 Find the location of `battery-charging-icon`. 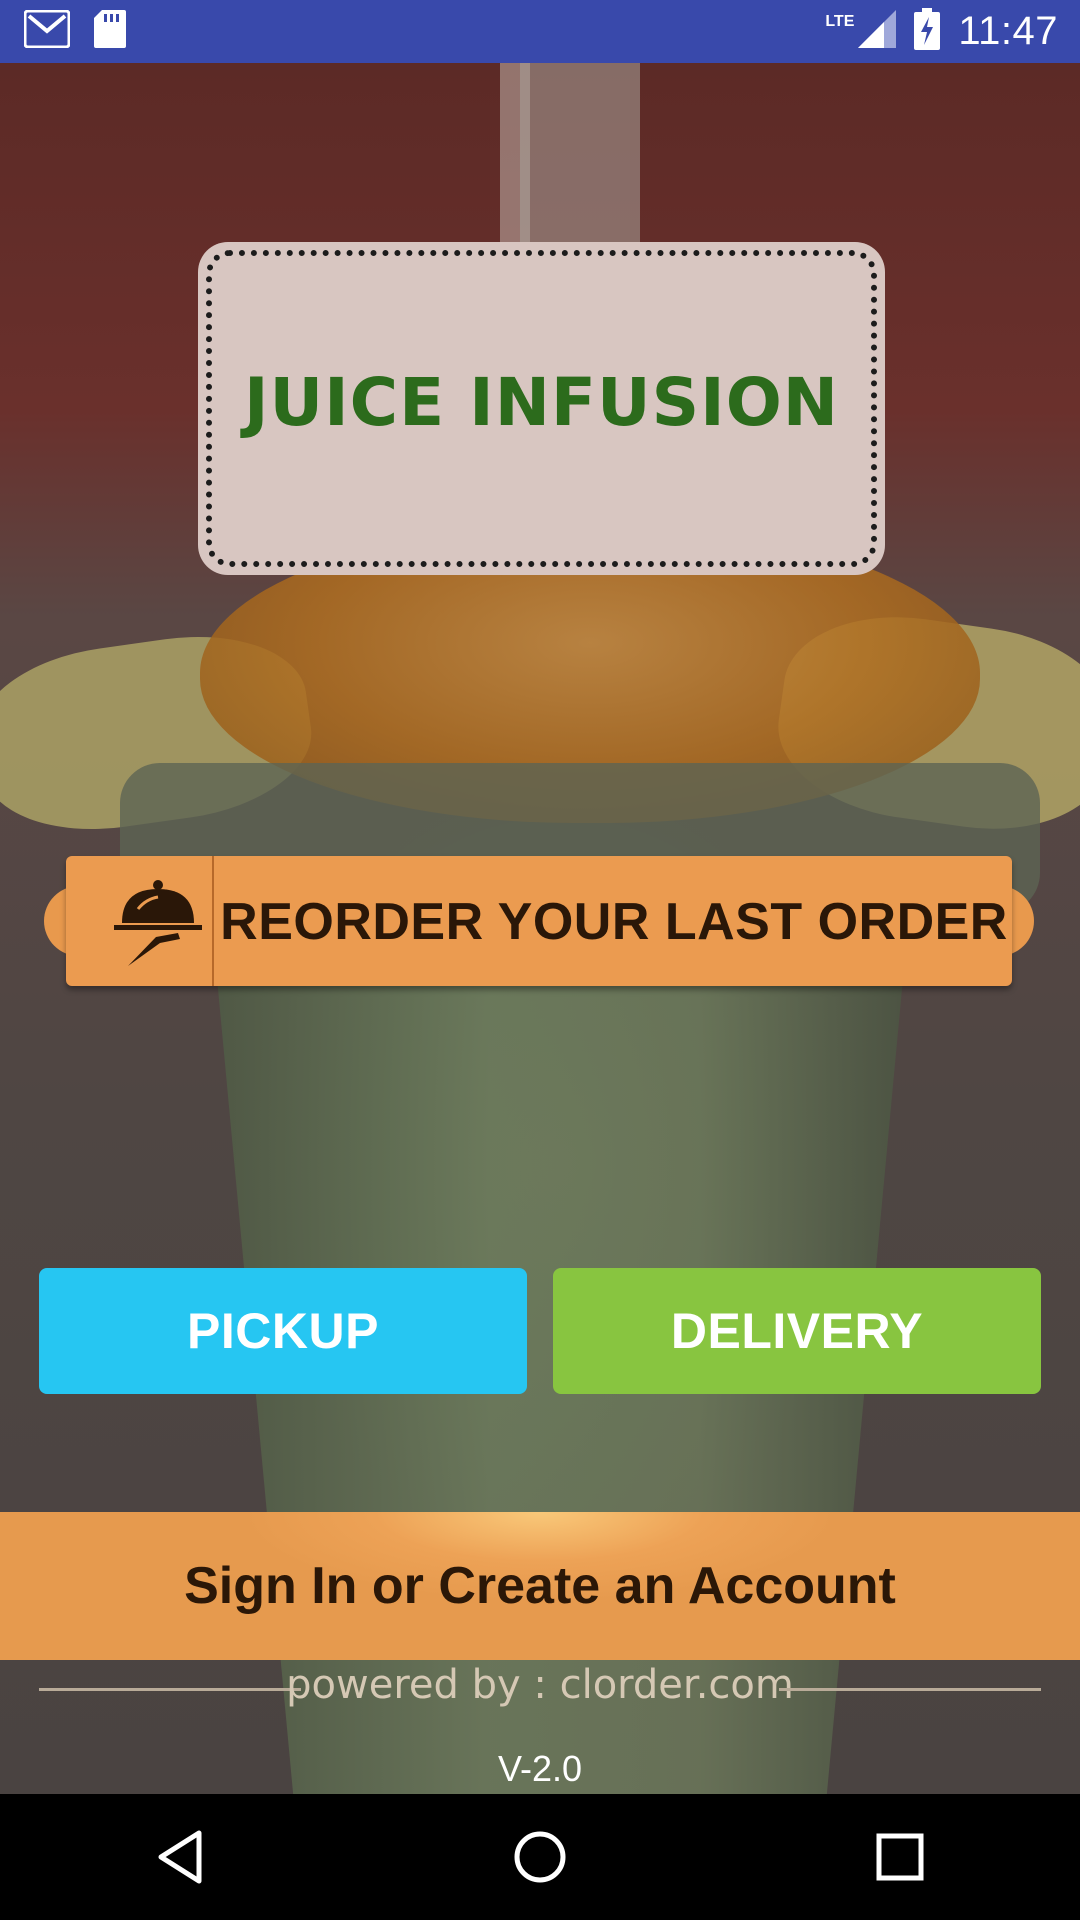

battery-charging-icon is located at coordinates (927, 31).